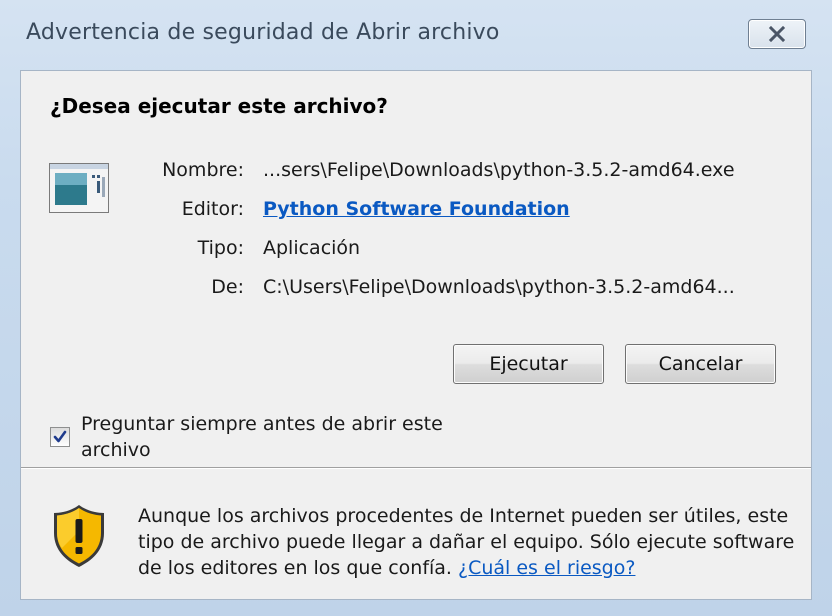 This screenshot has height=616, width=832. I want to click on close-button, so click(777, 34).